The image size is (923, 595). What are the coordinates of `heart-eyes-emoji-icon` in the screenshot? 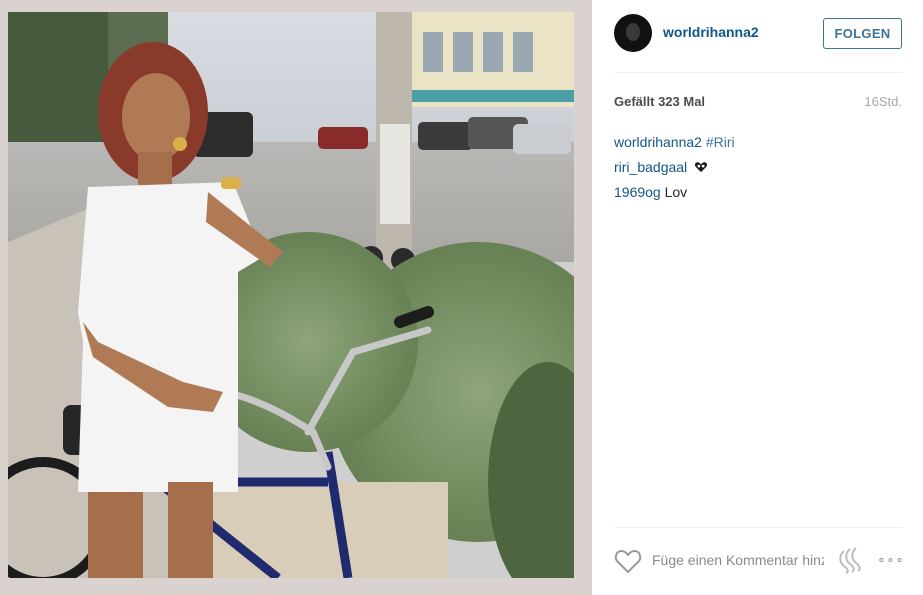 It's located at (701, 167).